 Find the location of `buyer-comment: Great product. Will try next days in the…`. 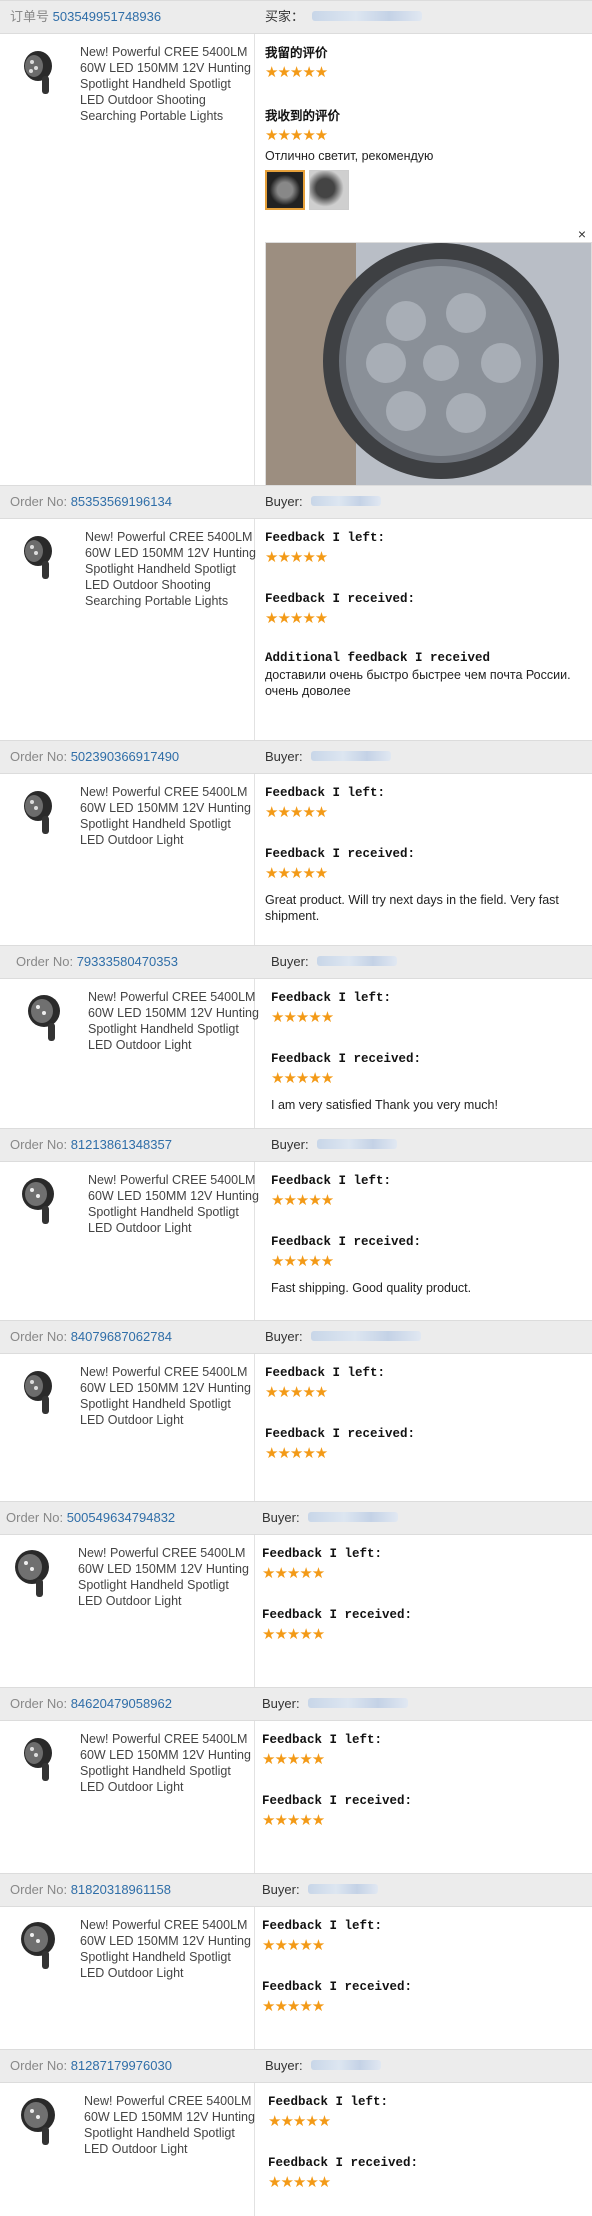

buyer-comment: Great product. Will try next days in the… is located at coordinates (412, 908).